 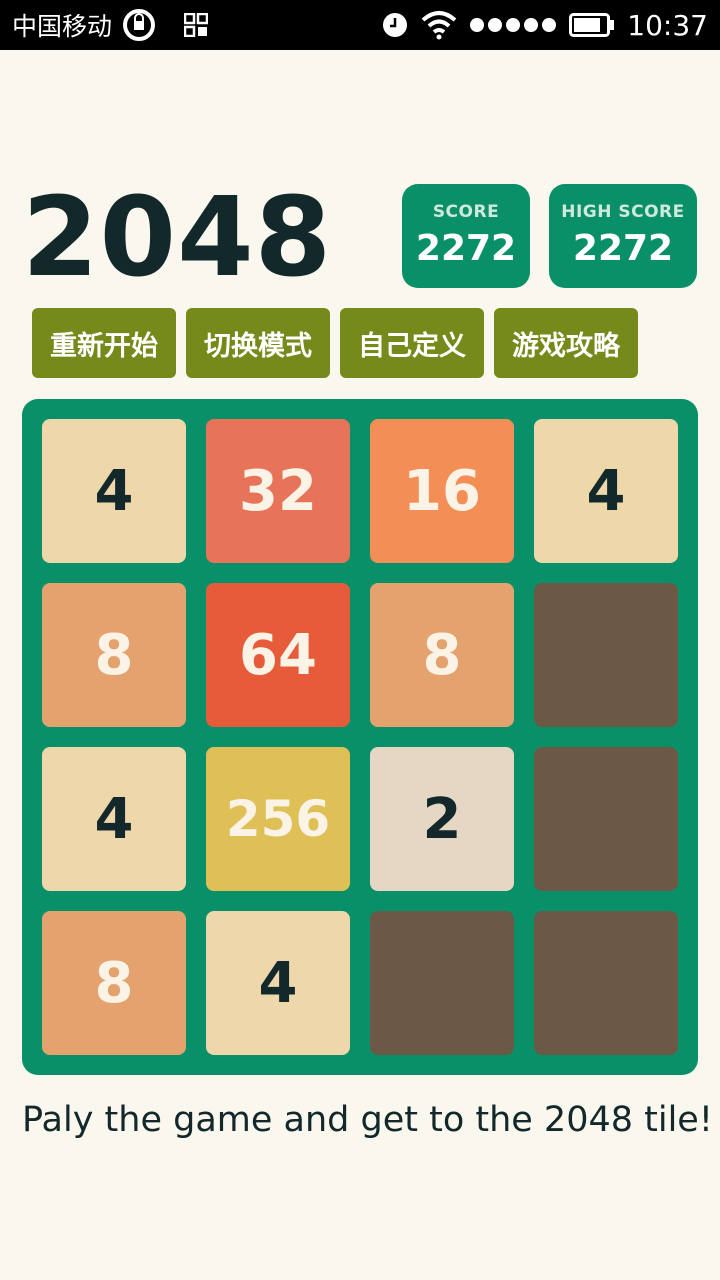 I want to click on game-title: 2048, so click(x=177, y=237).